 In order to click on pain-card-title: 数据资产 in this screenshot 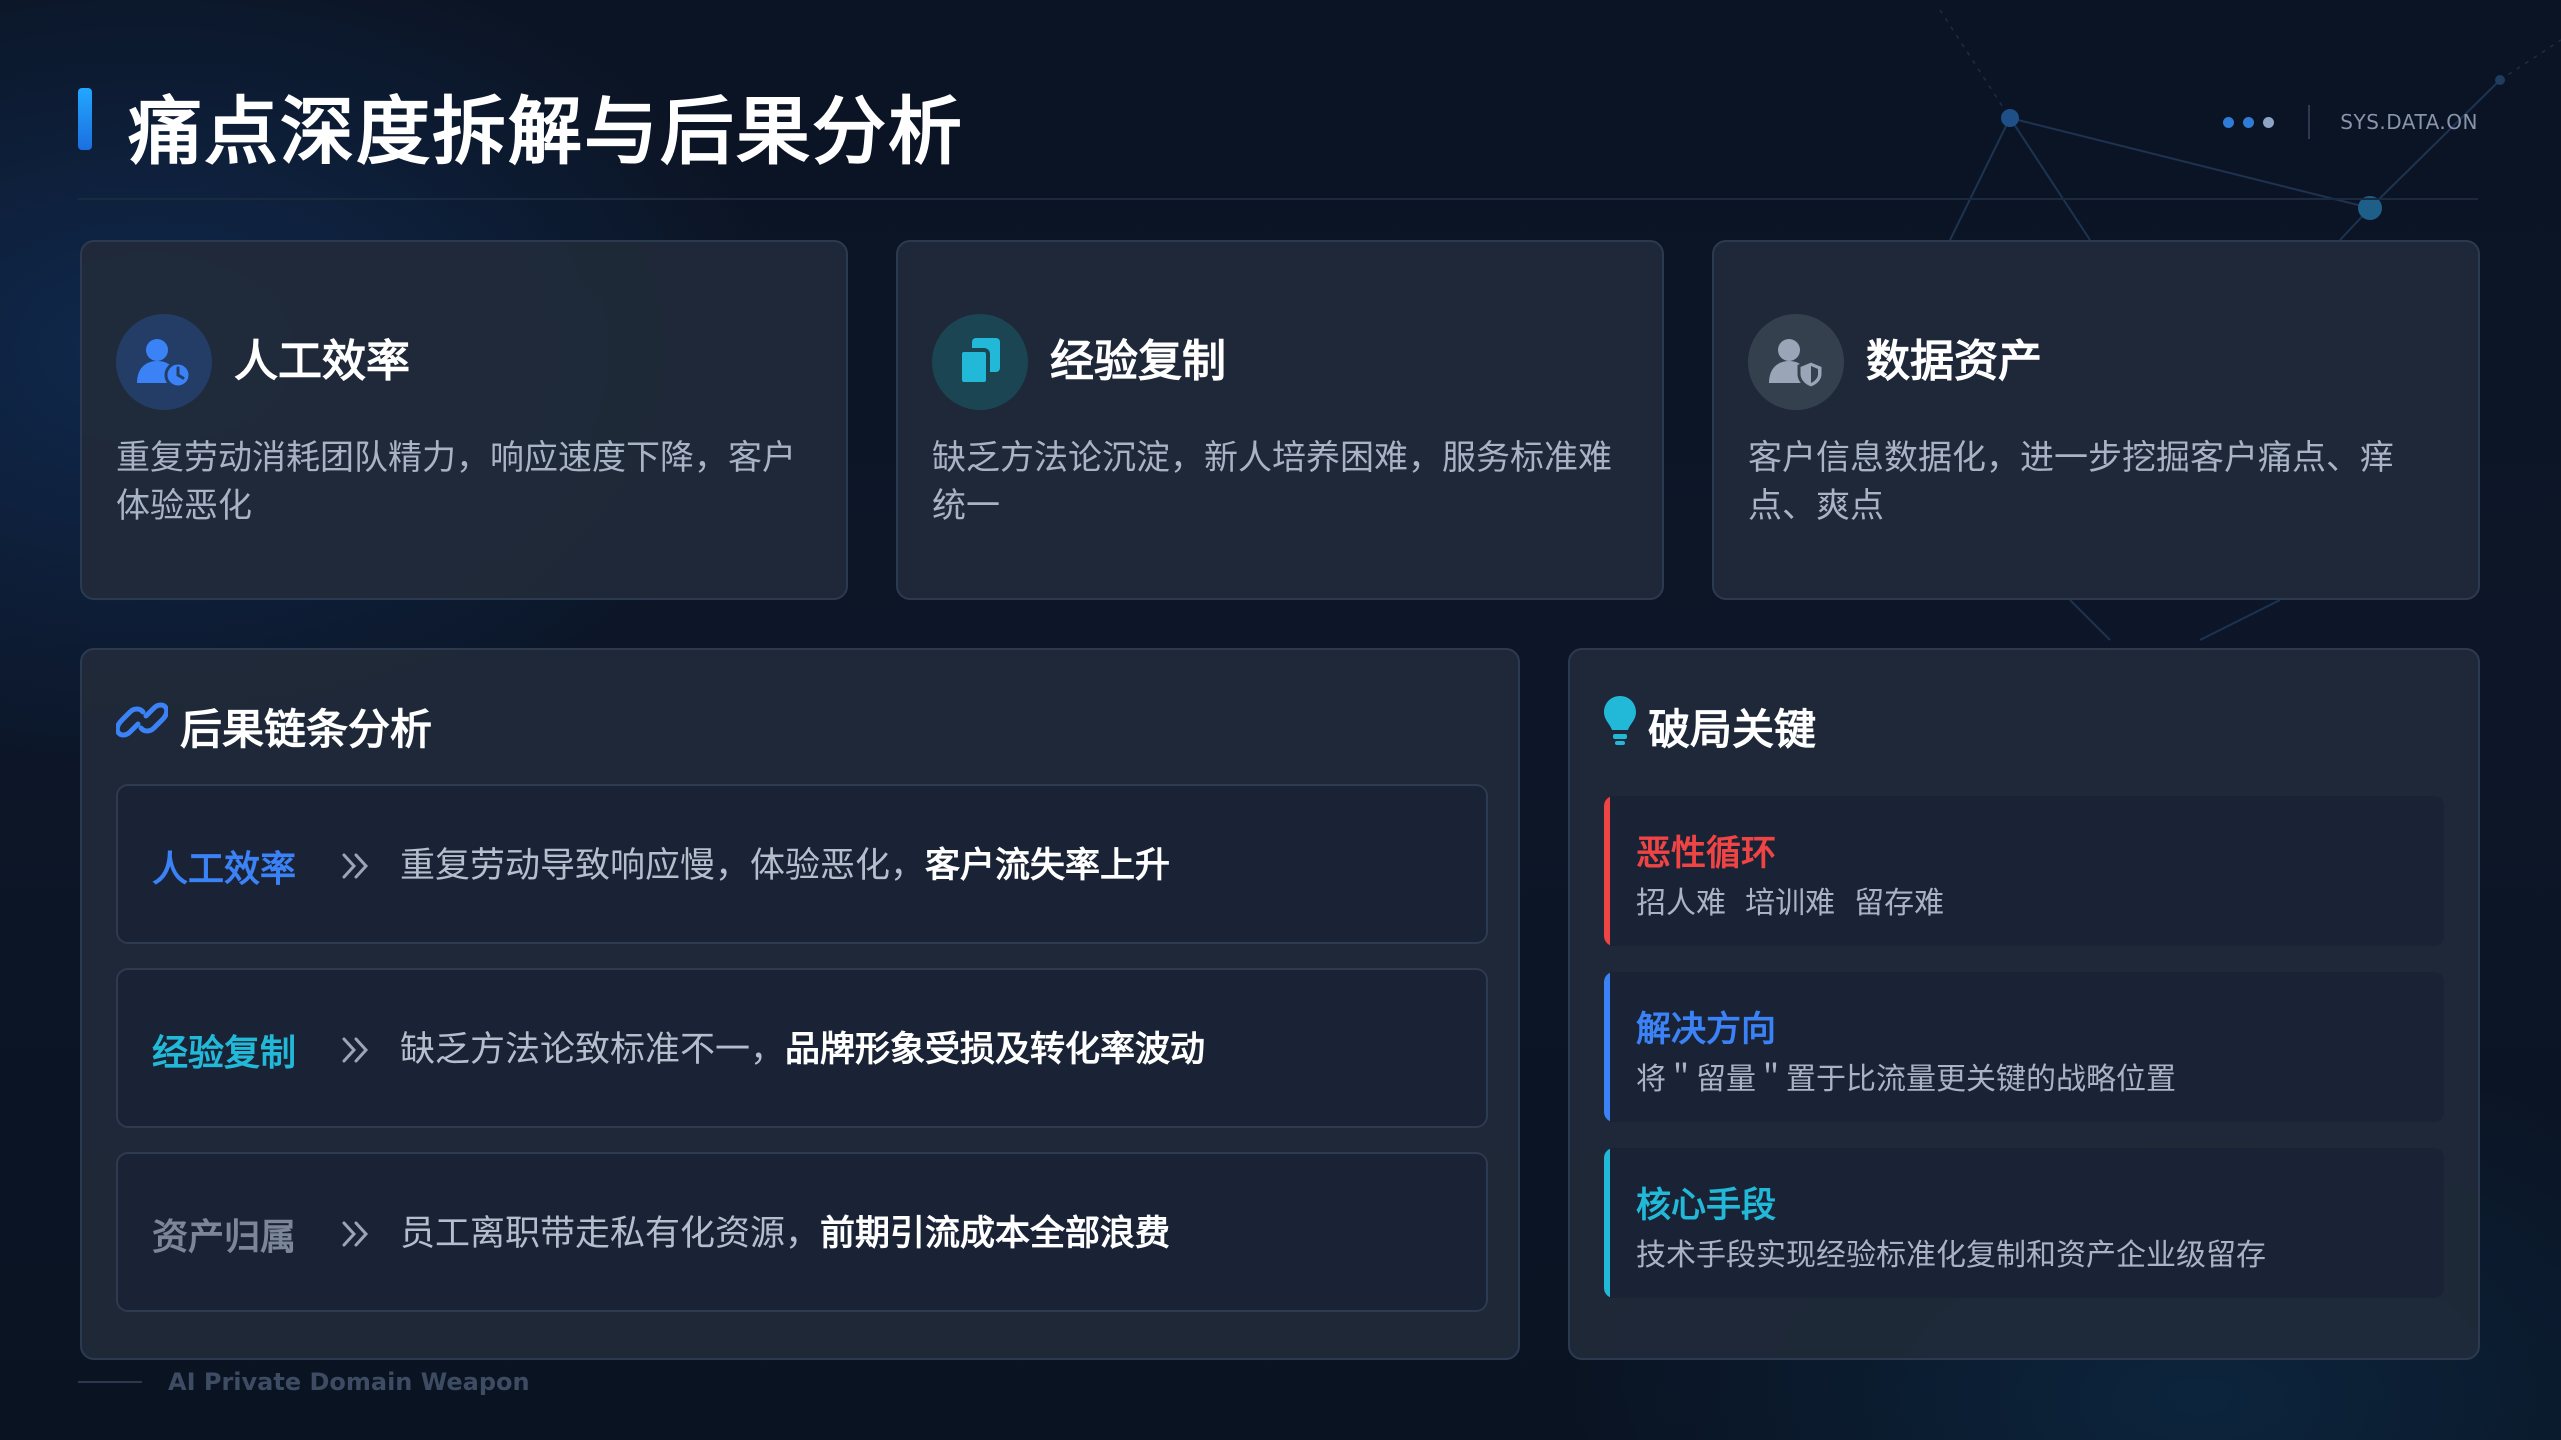, I will do `click(1954, 361)`.